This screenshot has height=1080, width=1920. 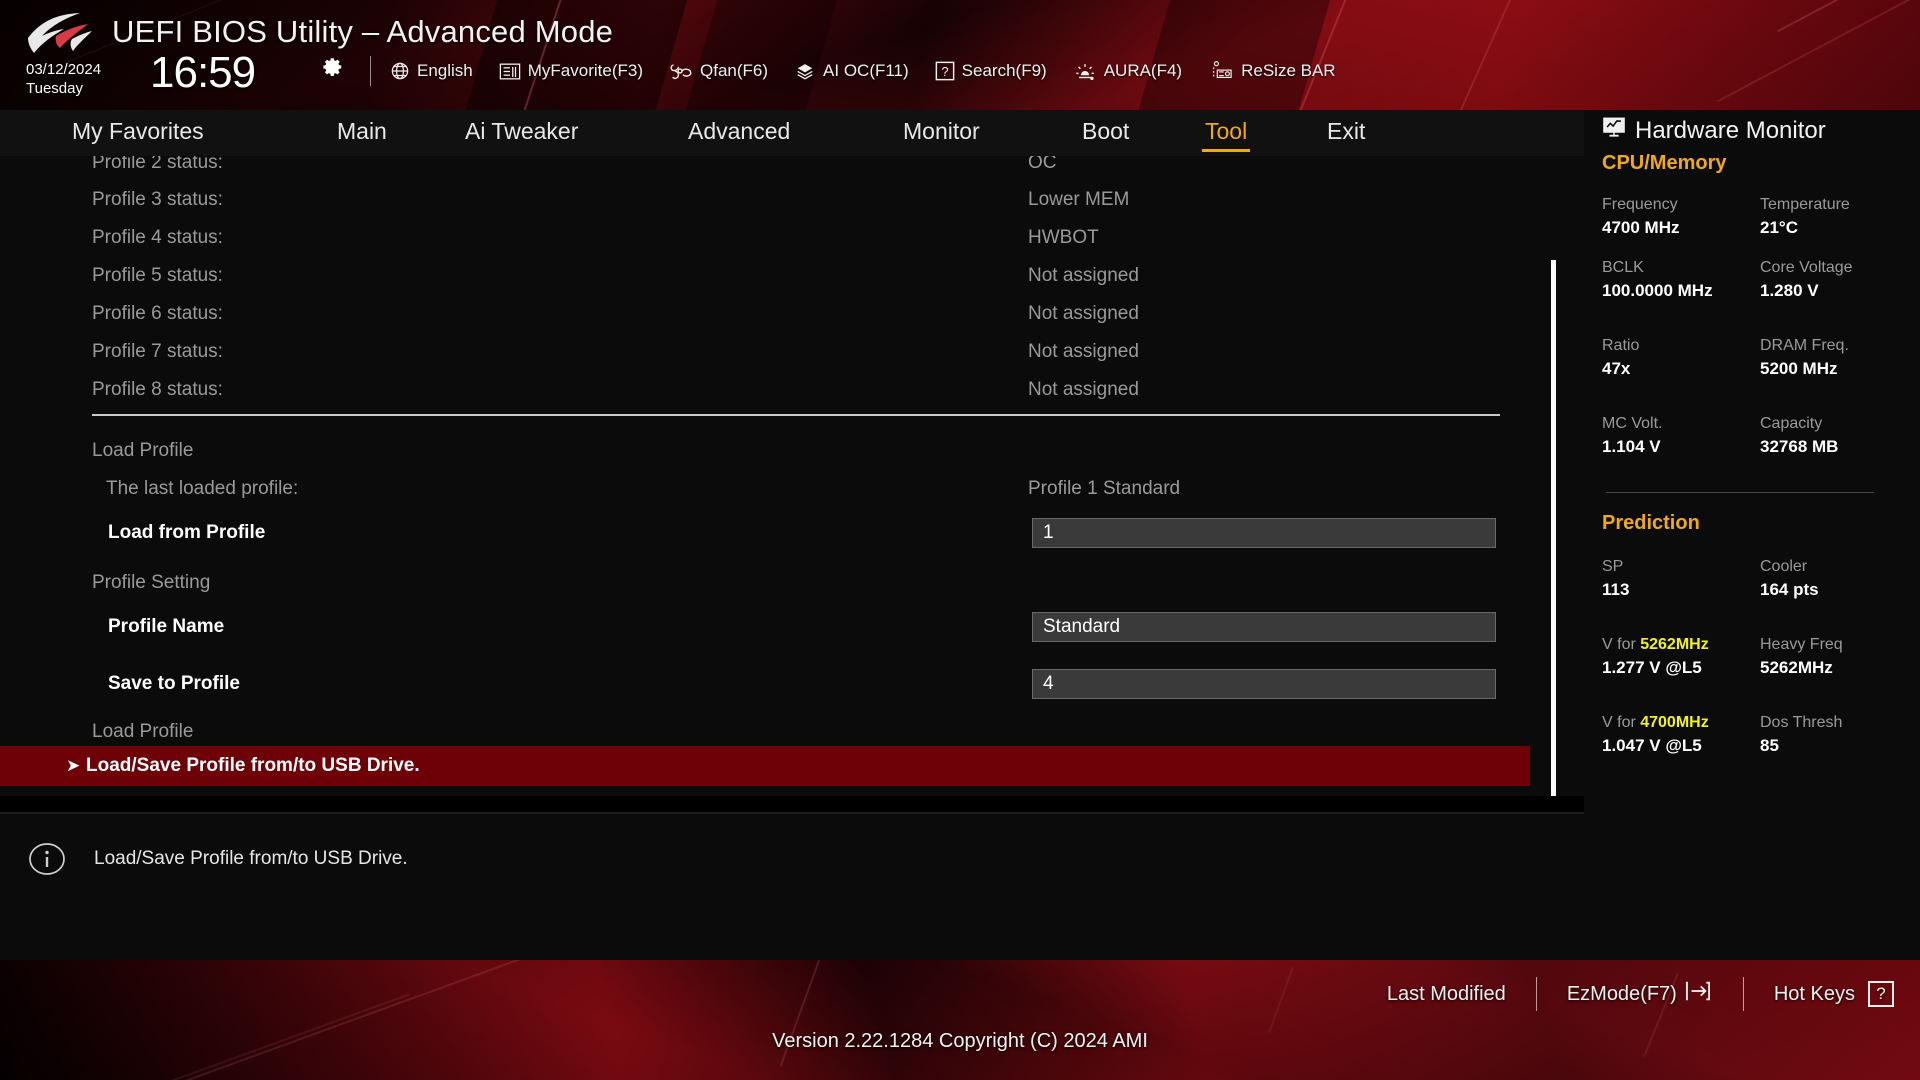 I want to click on hw-value: 4700 MHz, so click(x=1641, y=227).